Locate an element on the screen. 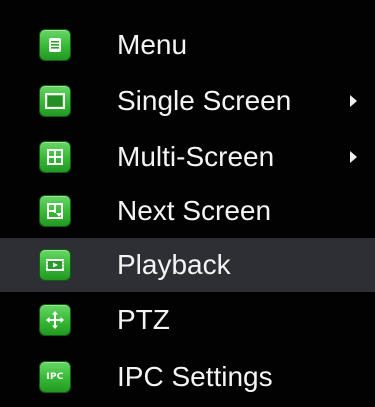 The width and height of the screenshot is (375, 407). menu-item-menu: Menu is located at coordinates (187, 45).